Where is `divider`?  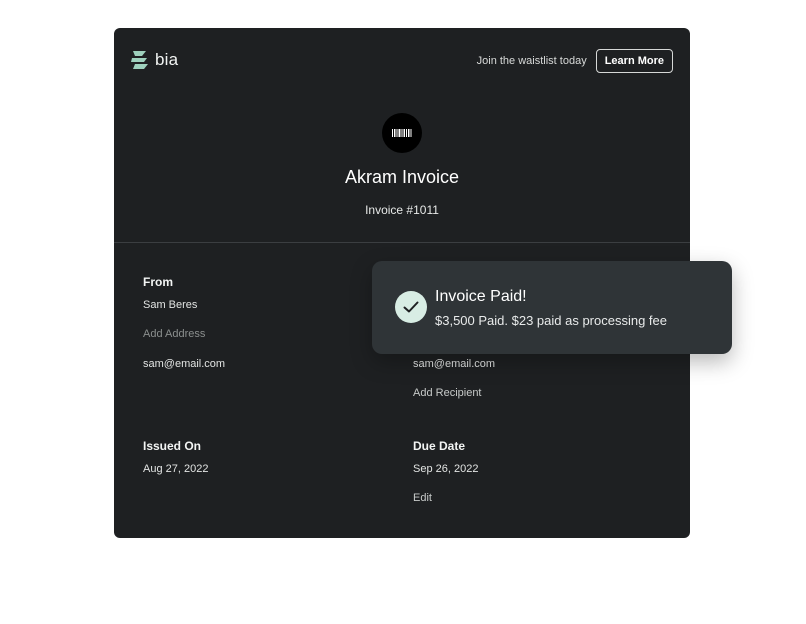 divider is located at coordinates (402, 242).